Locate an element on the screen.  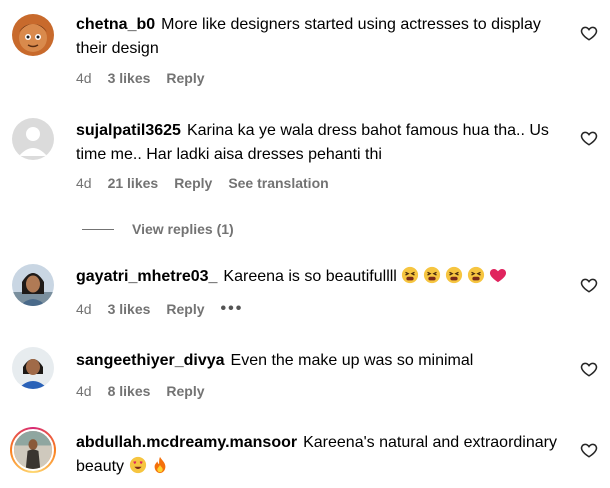
comment-meta: 4d 3 likes Reply is located at coordinates (140, 78).